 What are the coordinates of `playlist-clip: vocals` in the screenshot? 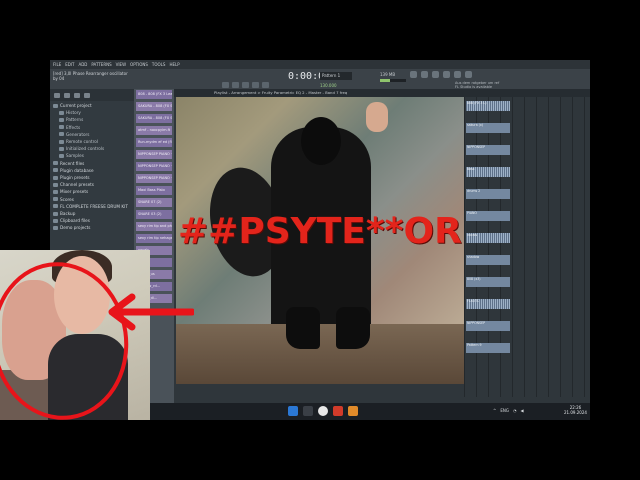 It's located at (488, 238).